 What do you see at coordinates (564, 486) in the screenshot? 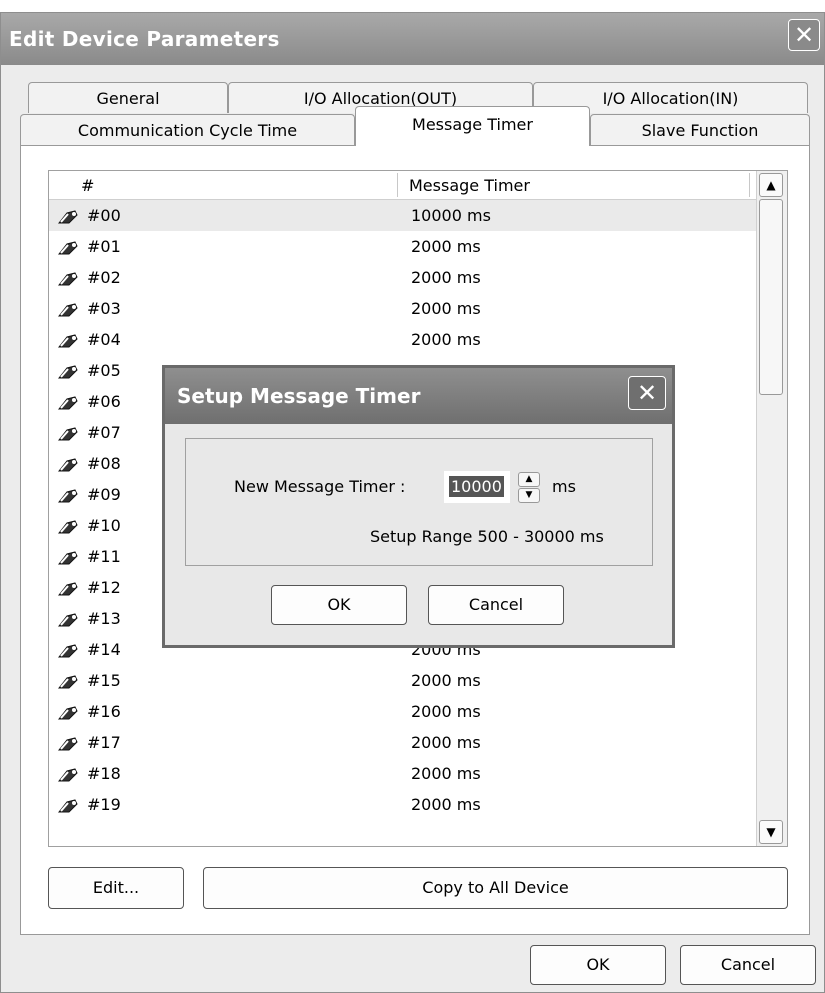
I see `unit-label: ms` at bounding box center [564, 486].